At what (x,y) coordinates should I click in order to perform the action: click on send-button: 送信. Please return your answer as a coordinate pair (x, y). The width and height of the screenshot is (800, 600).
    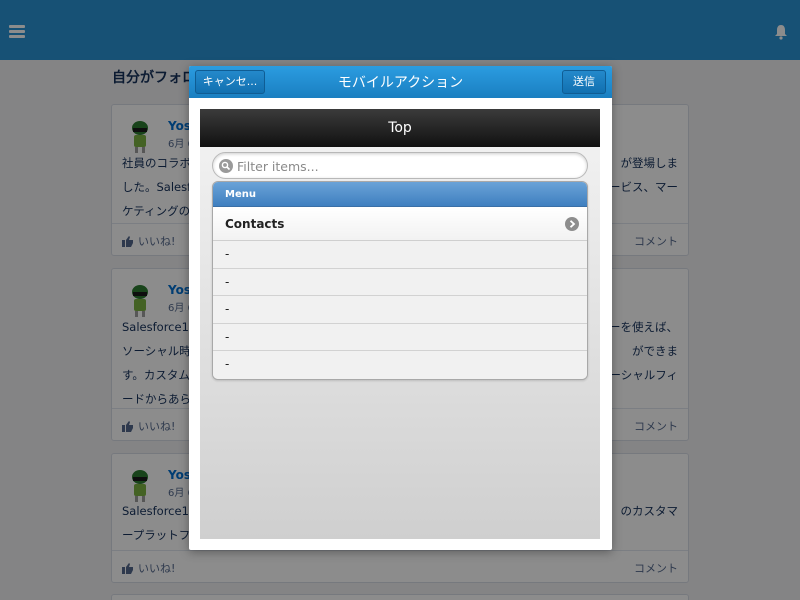
    Looking at the image, I should click on (584, 82).